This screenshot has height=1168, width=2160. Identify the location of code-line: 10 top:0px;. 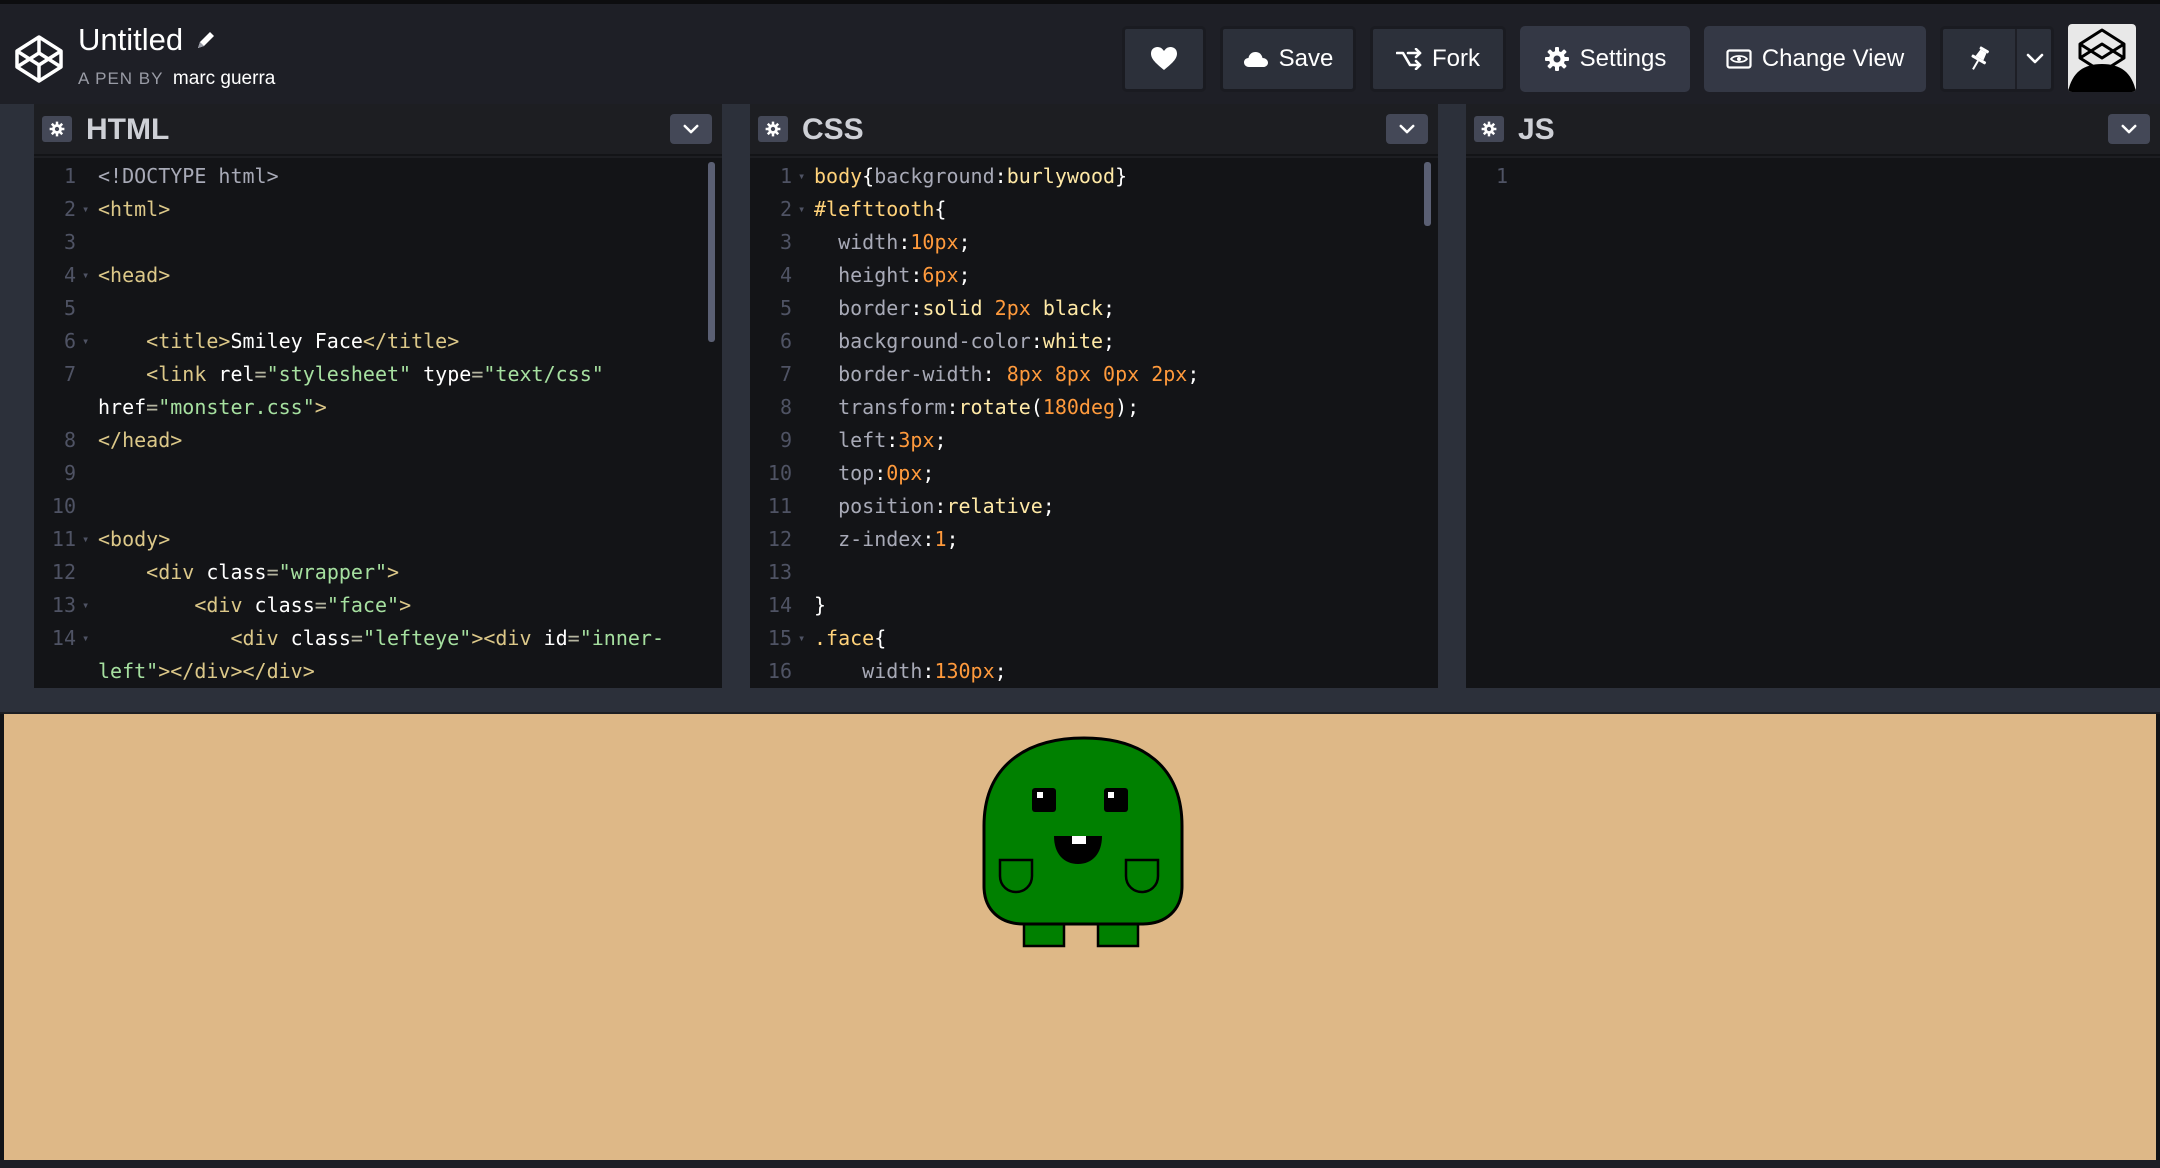
(1094, 473).